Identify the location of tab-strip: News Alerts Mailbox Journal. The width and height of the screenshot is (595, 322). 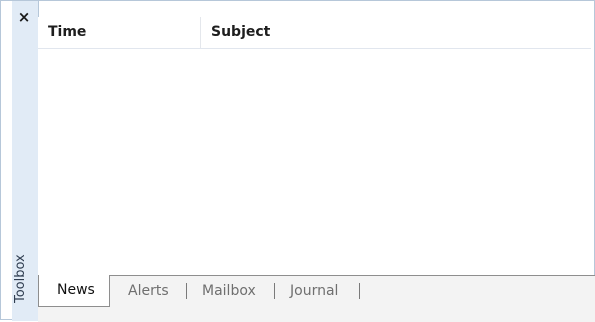
(316, 298).